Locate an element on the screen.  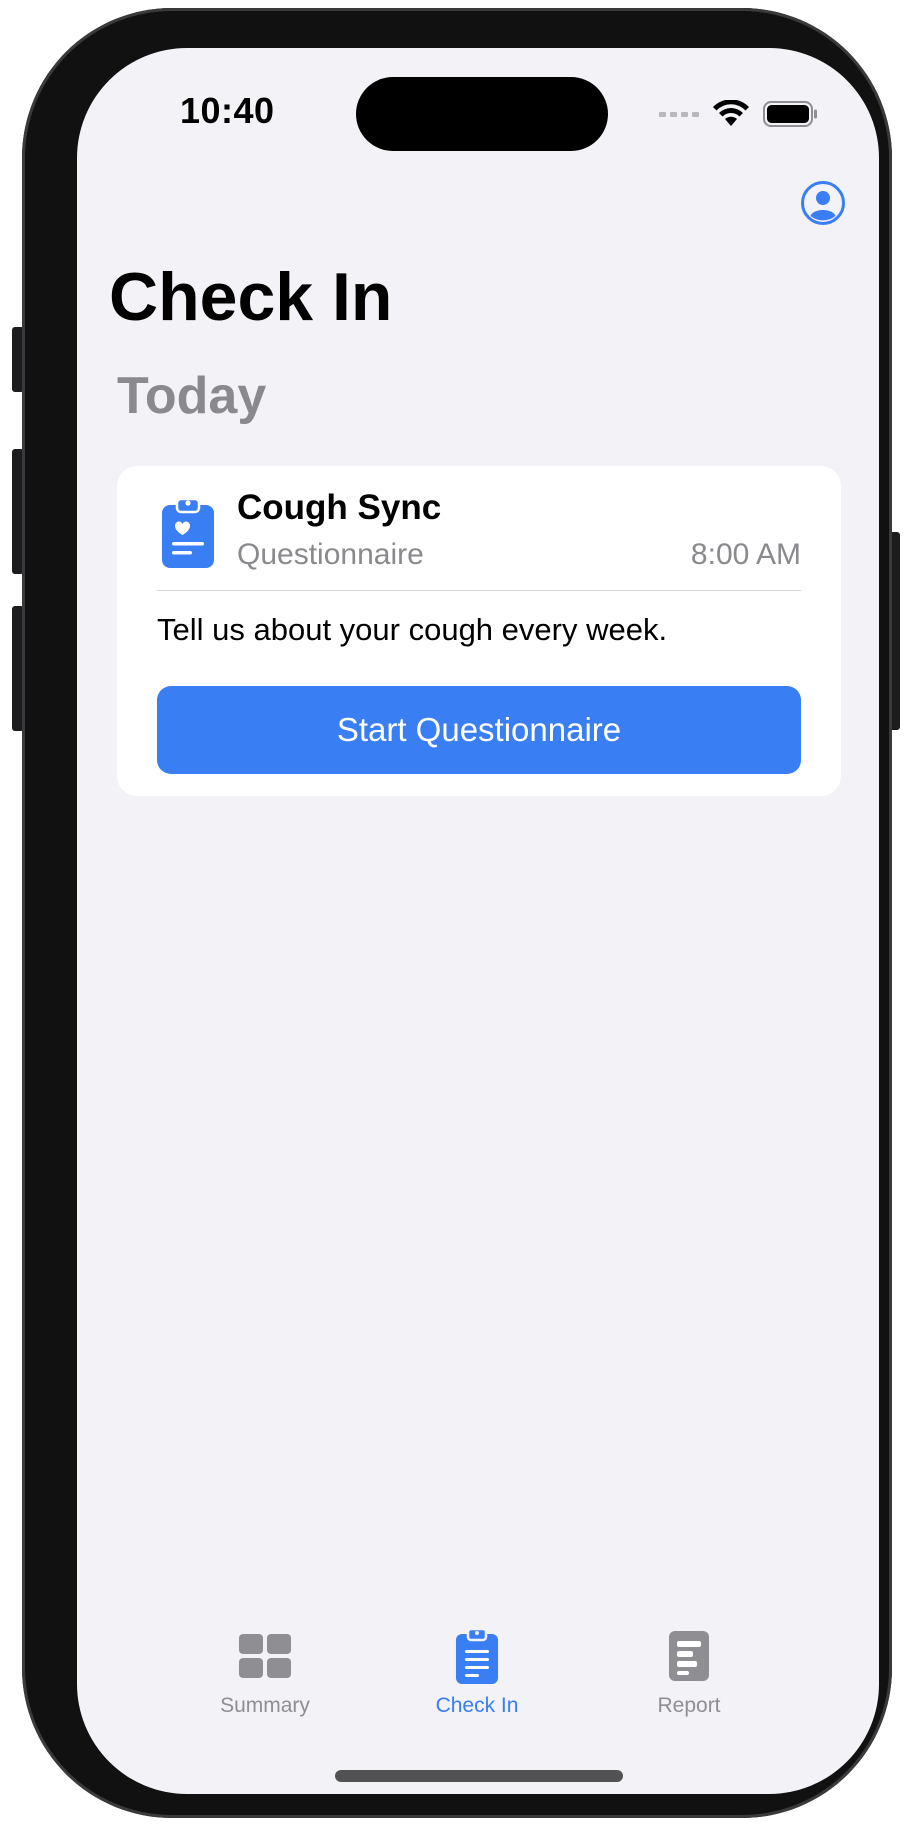
tab-summary: Summary is located at coordinates (265, 1673).